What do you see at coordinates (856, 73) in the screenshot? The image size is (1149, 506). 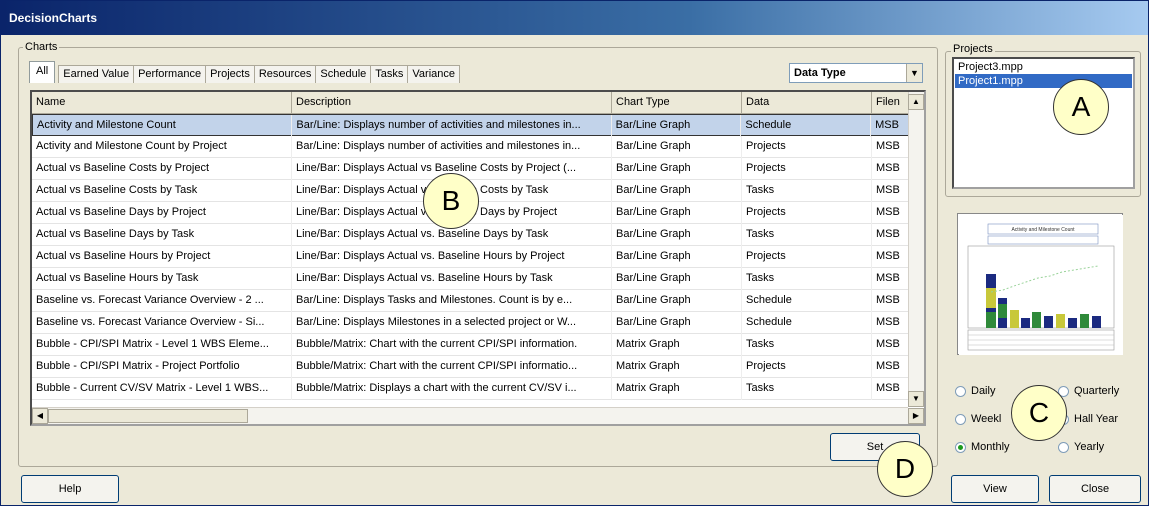 I see `data-type-dropdown: Data Type ▼` at bounding box center [856, 73].